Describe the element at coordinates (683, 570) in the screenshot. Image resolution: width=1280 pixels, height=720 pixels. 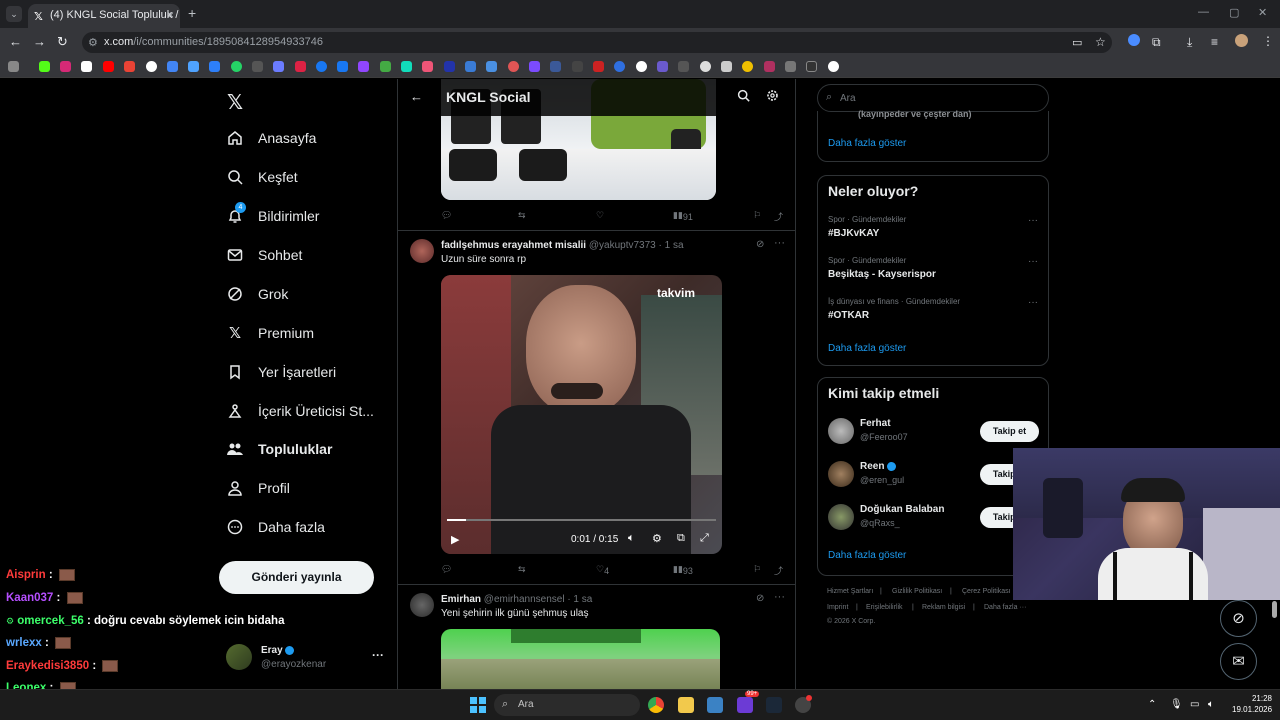
I see `views-count: ▮▮ 93` at that location.